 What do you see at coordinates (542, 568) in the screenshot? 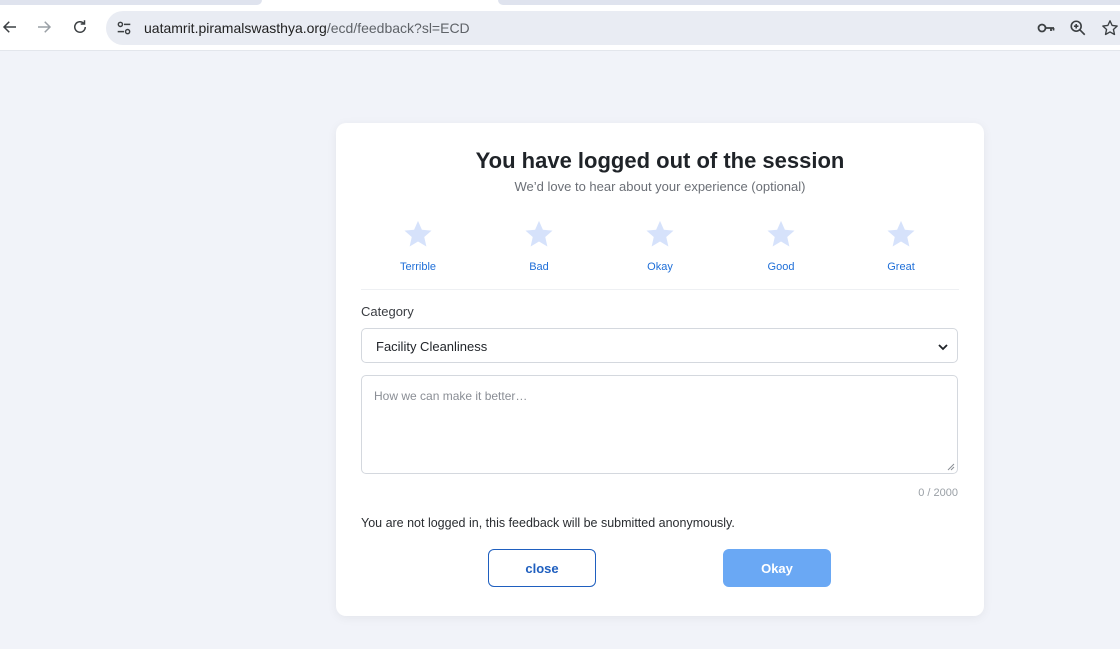
I see `close-button: close` at bounding box center [542, 568].